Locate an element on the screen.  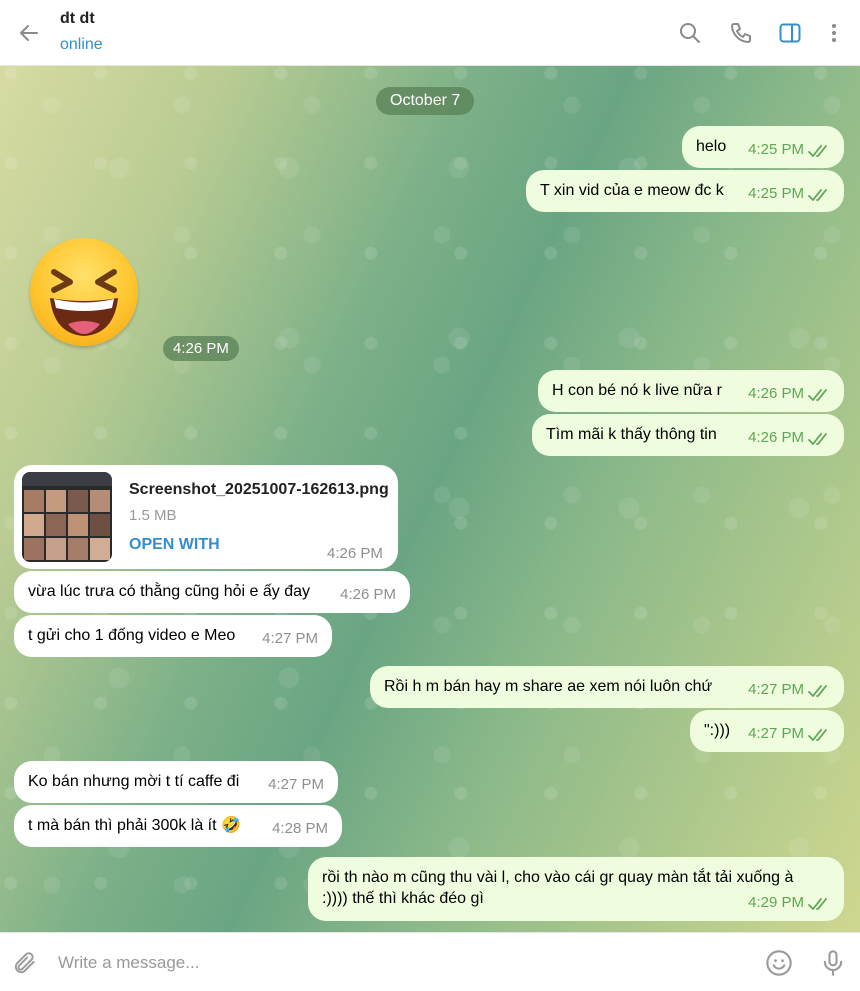
file-size: 1.5 MB is located at coordinates (153, 515).